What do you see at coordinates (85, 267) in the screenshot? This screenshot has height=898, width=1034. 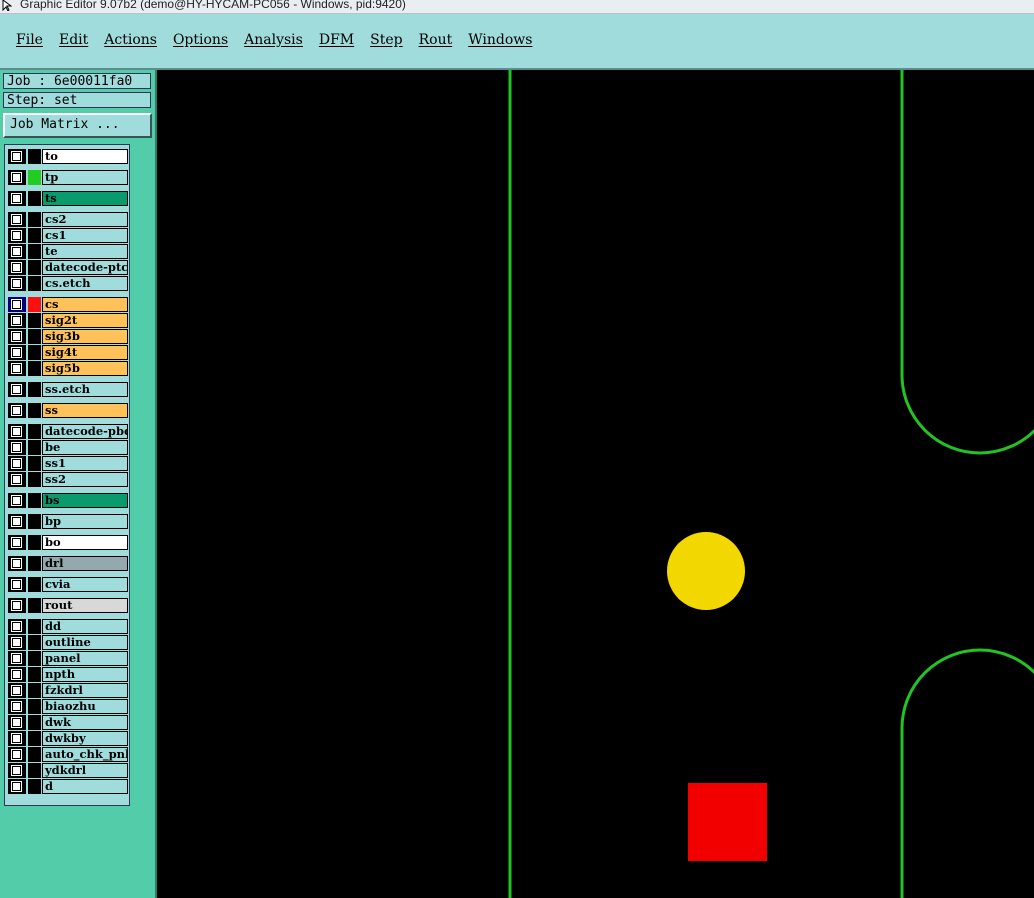 I see `layer-name: datecode-ptc` at bounding box center [85, 267].